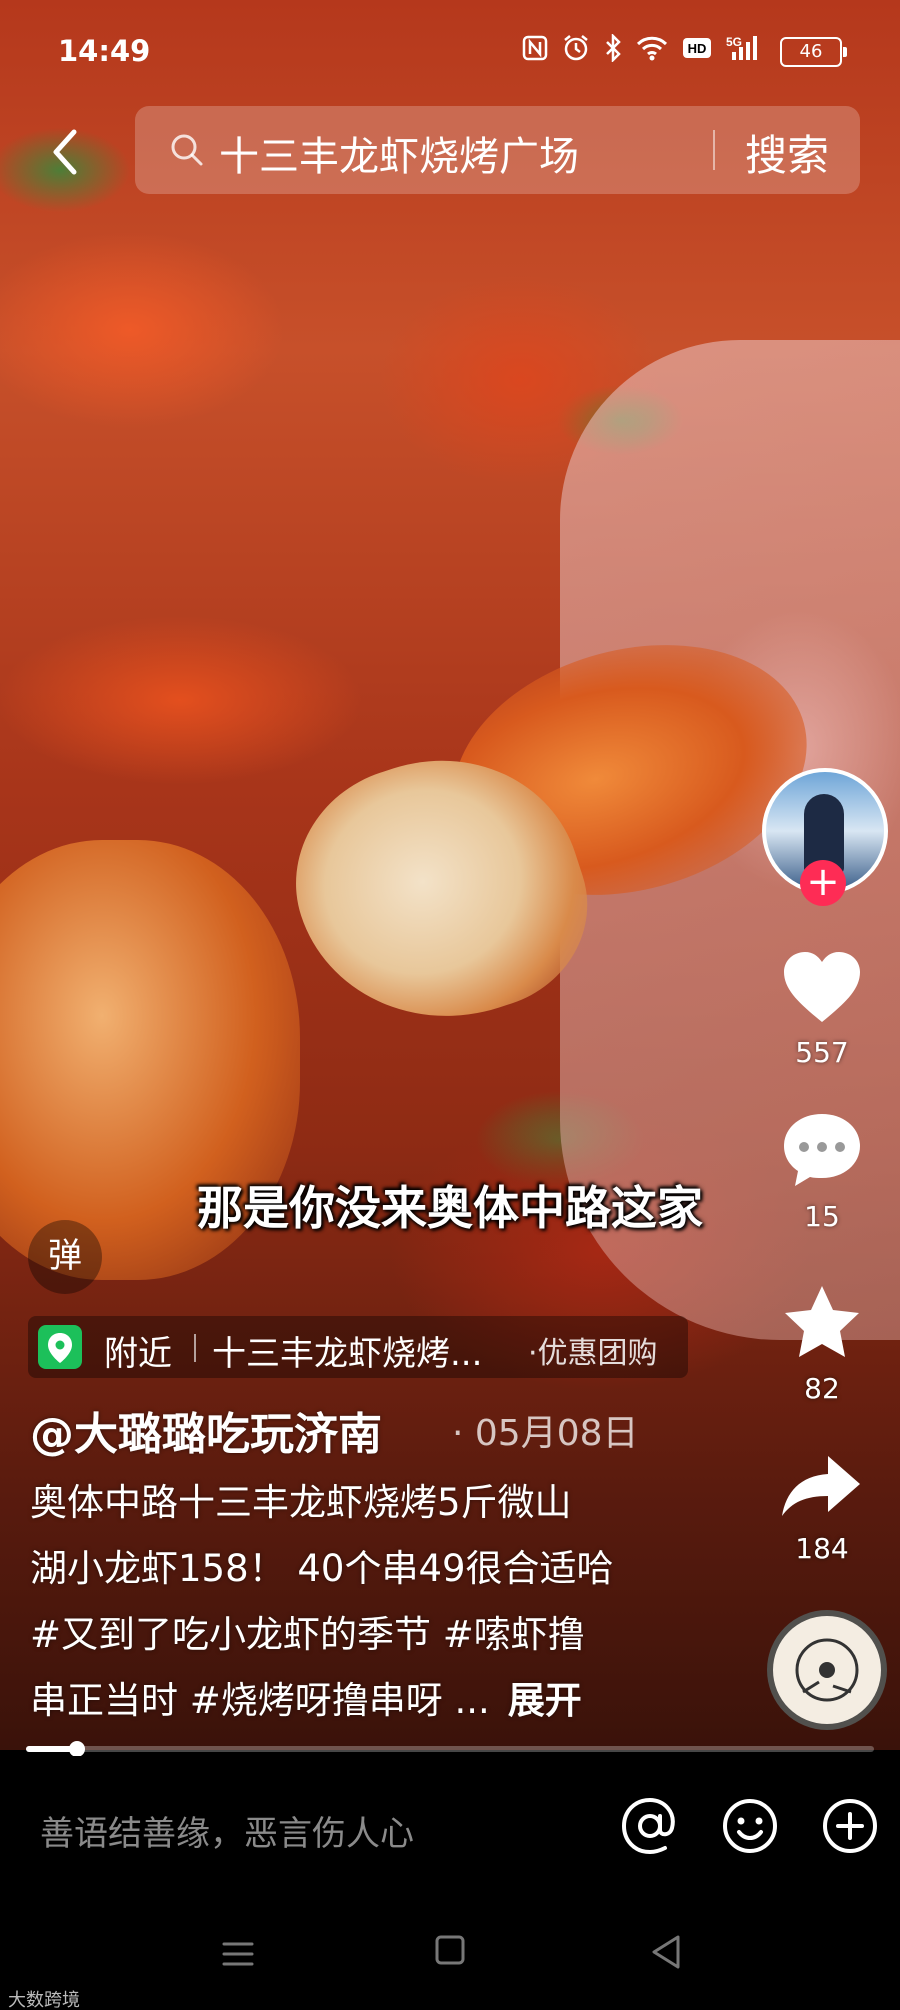 Image resolution: width=900 pixels, height=2010 pixels. What do you see at coordinates (450, 1828) in the screenshot?
I see `comment-bar: 善语结善缘，恶言伤人心` at bounding box center [450, 1828].